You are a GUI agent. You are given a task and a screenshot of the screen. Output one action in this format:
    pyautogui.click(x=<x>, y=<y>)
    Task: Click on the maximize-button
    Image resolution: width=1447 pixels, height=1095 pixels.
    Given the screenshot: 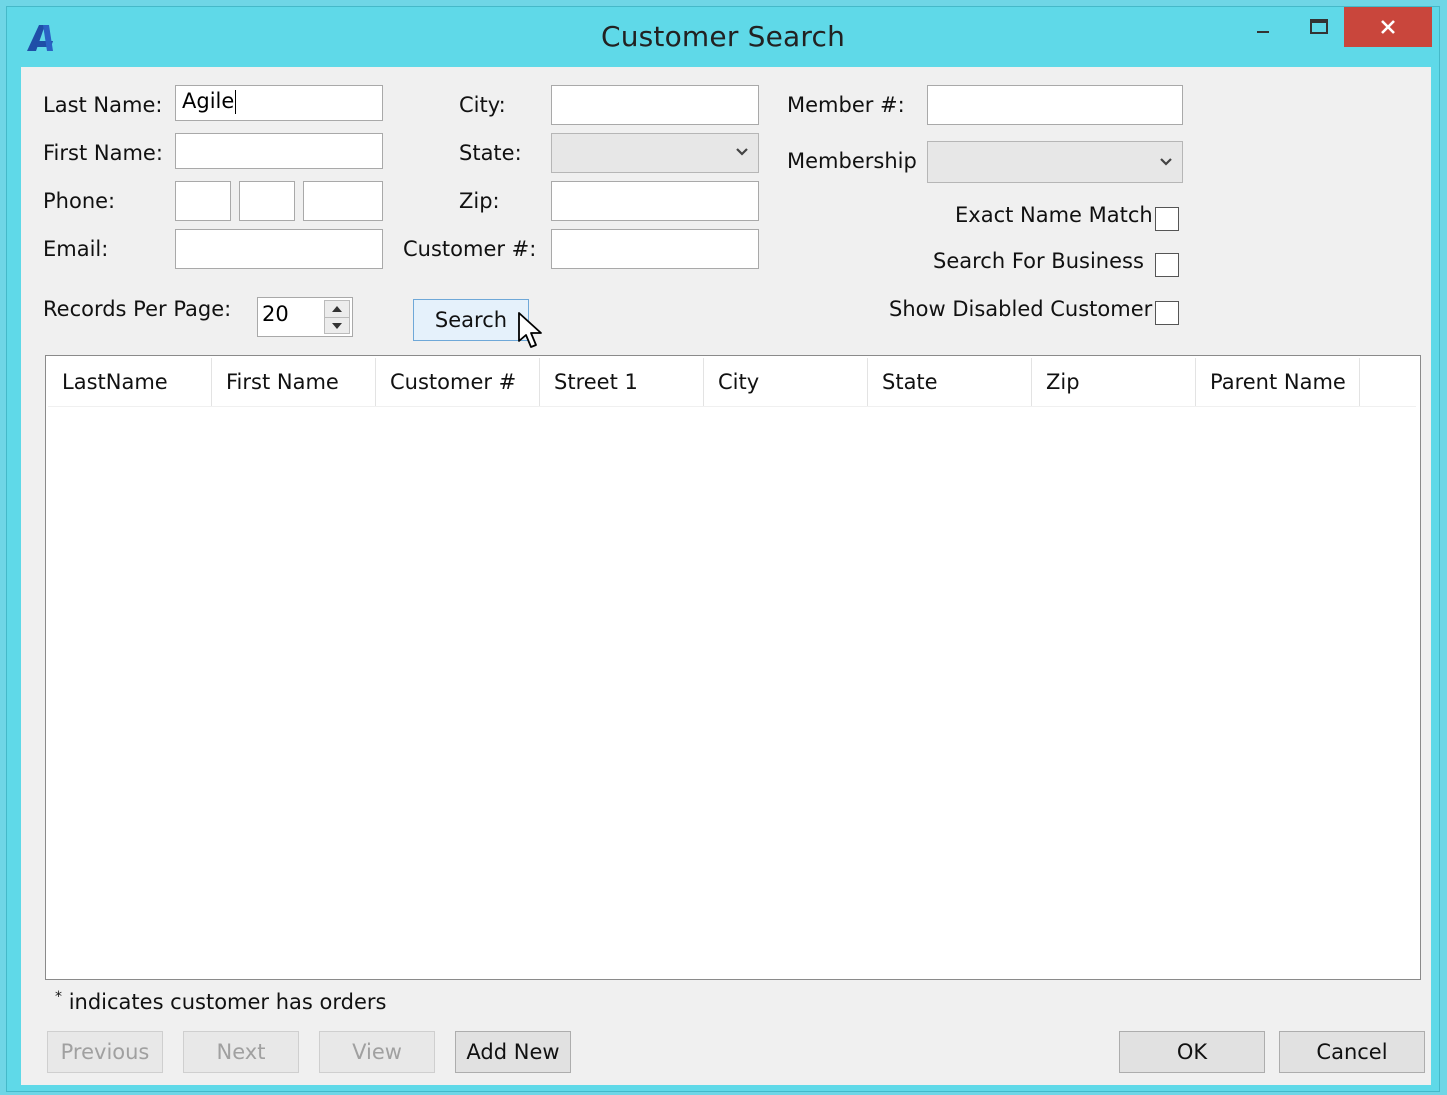 What is the action you would take?
    pyautogui.click(x=1319, y=27)
    